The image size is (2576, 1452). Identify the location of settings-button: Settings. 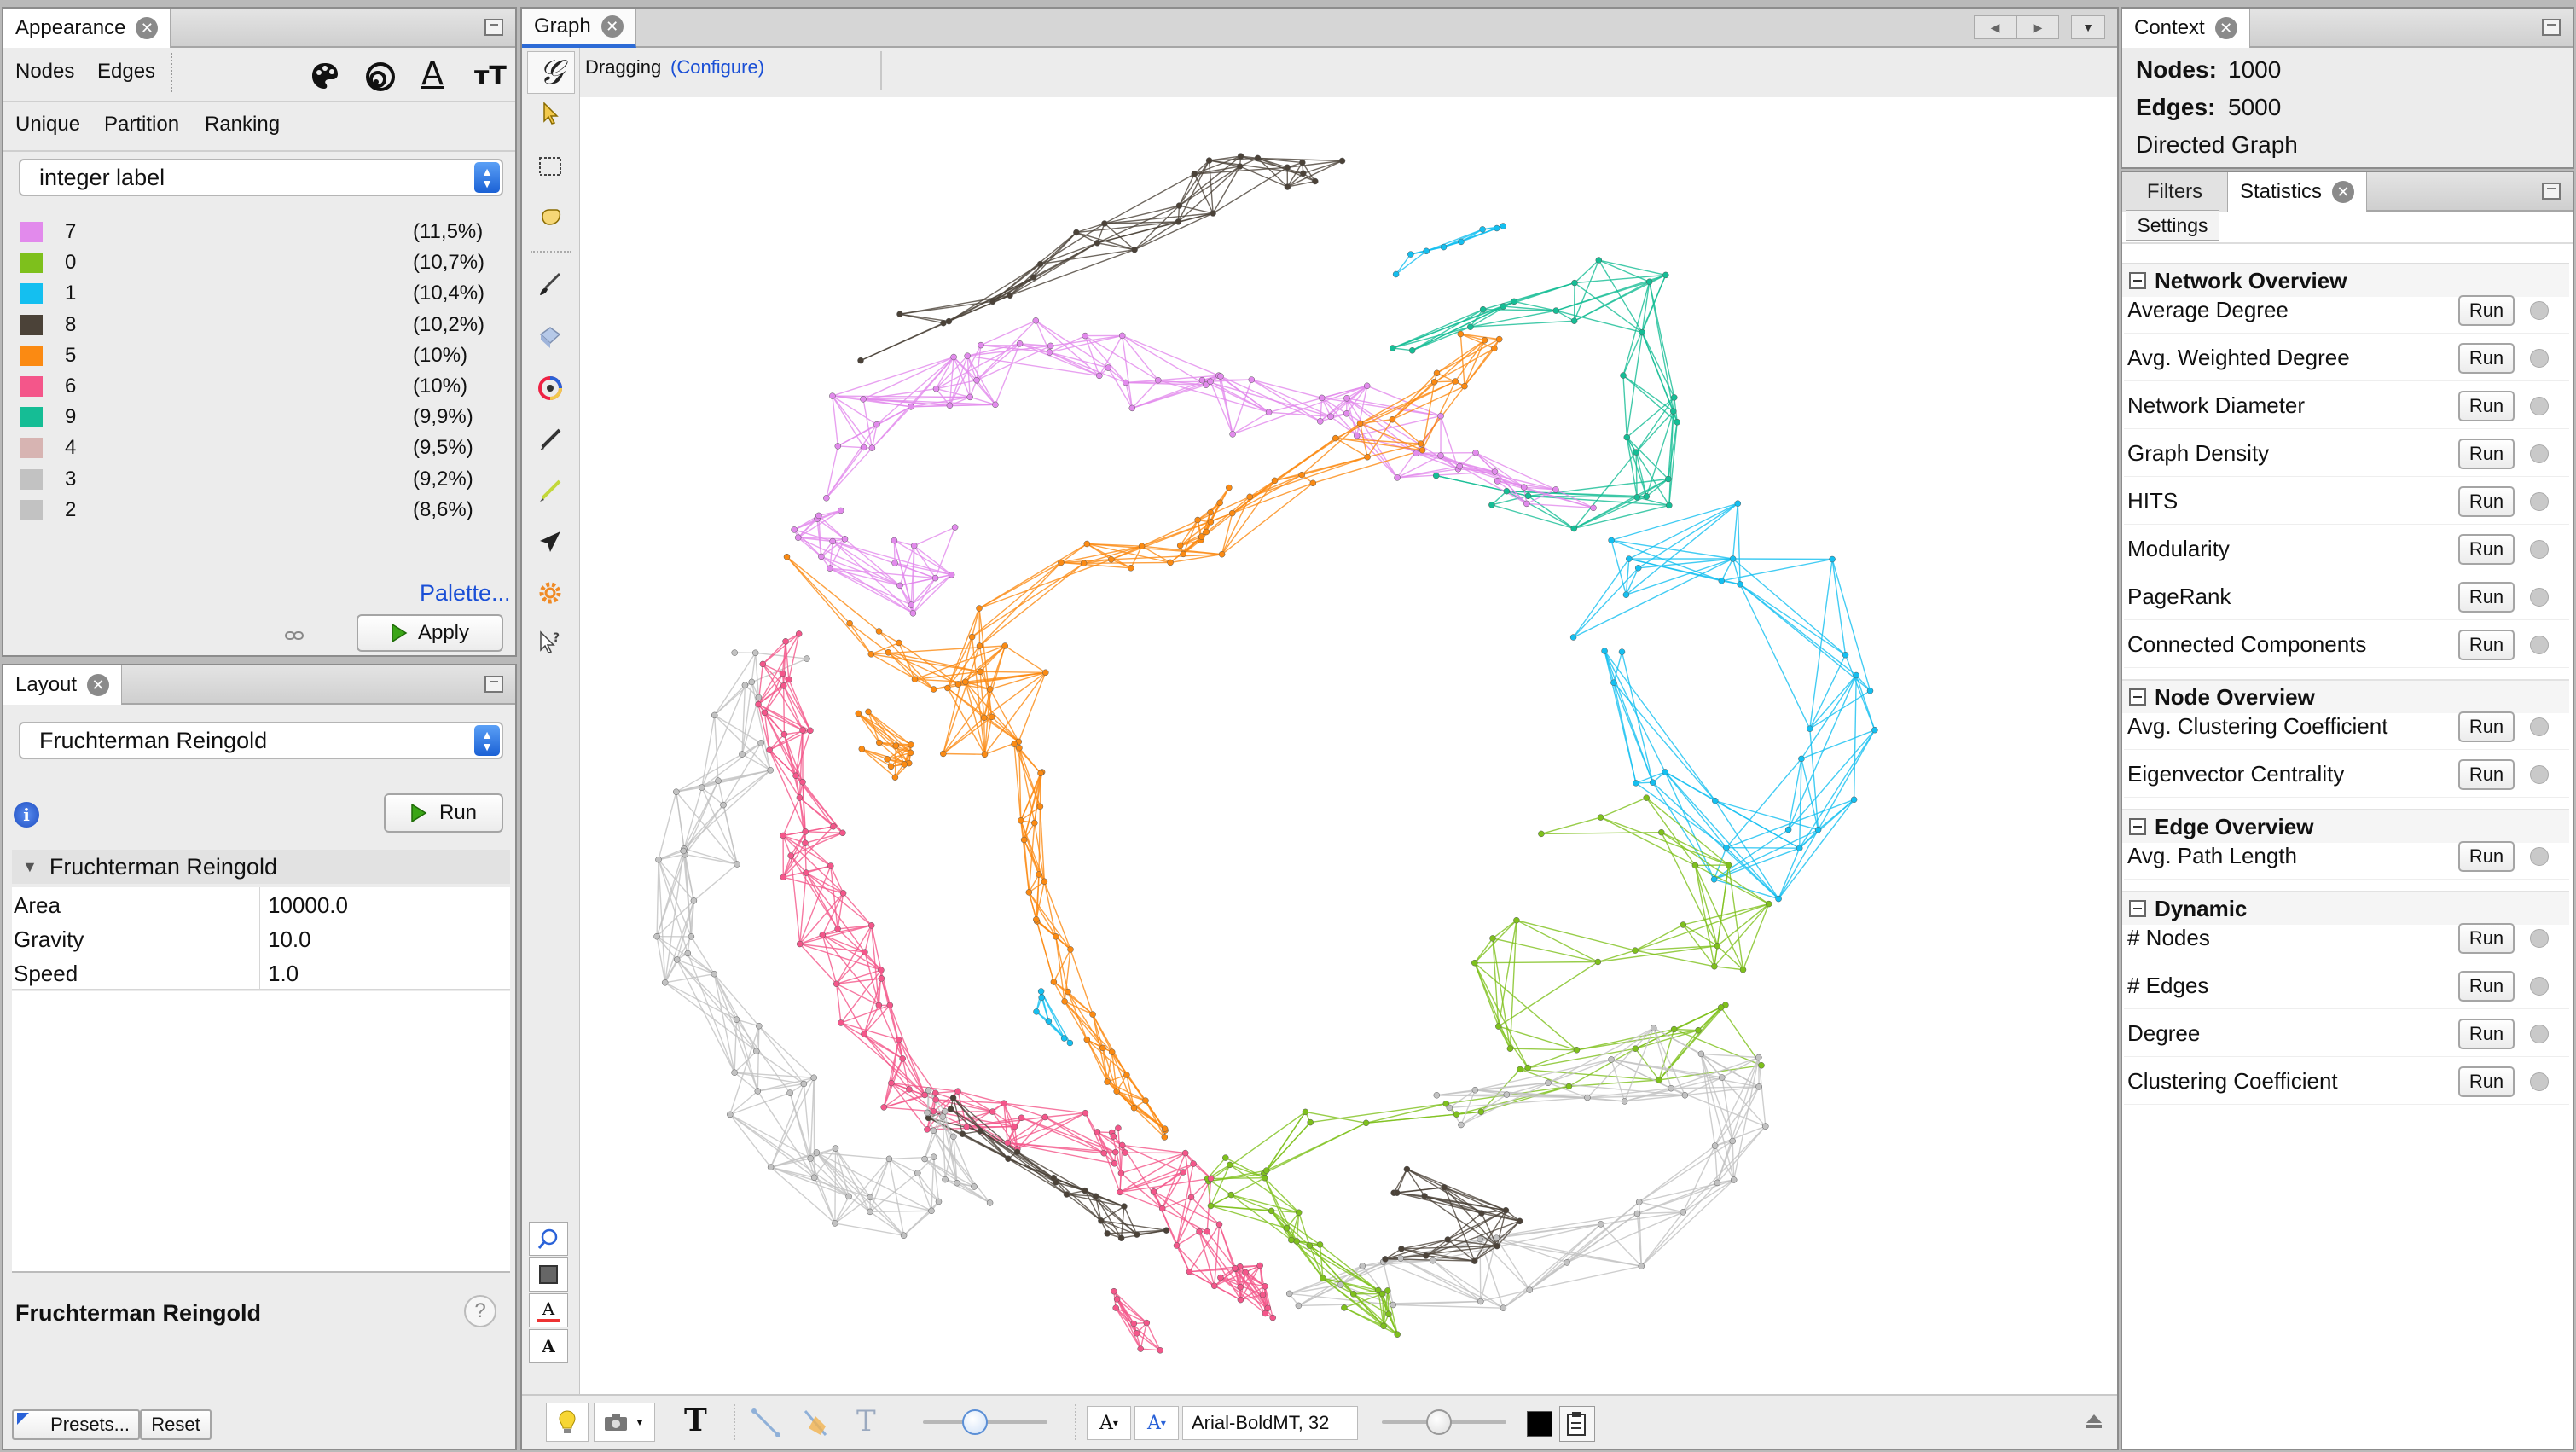
(2172, 225).